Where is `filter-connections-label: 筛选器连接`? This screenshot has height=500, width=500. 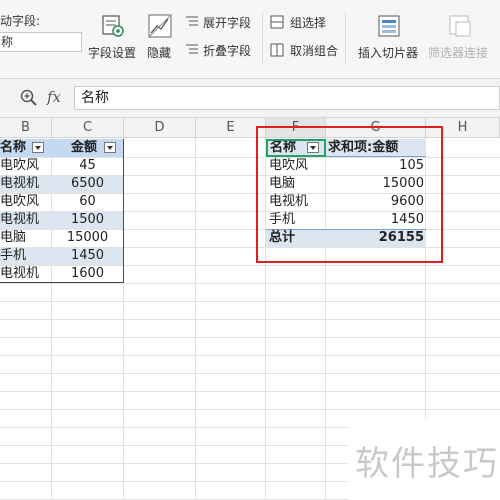 filter-connections-label: 筛选器连接 is located at coordinates (458, 53).